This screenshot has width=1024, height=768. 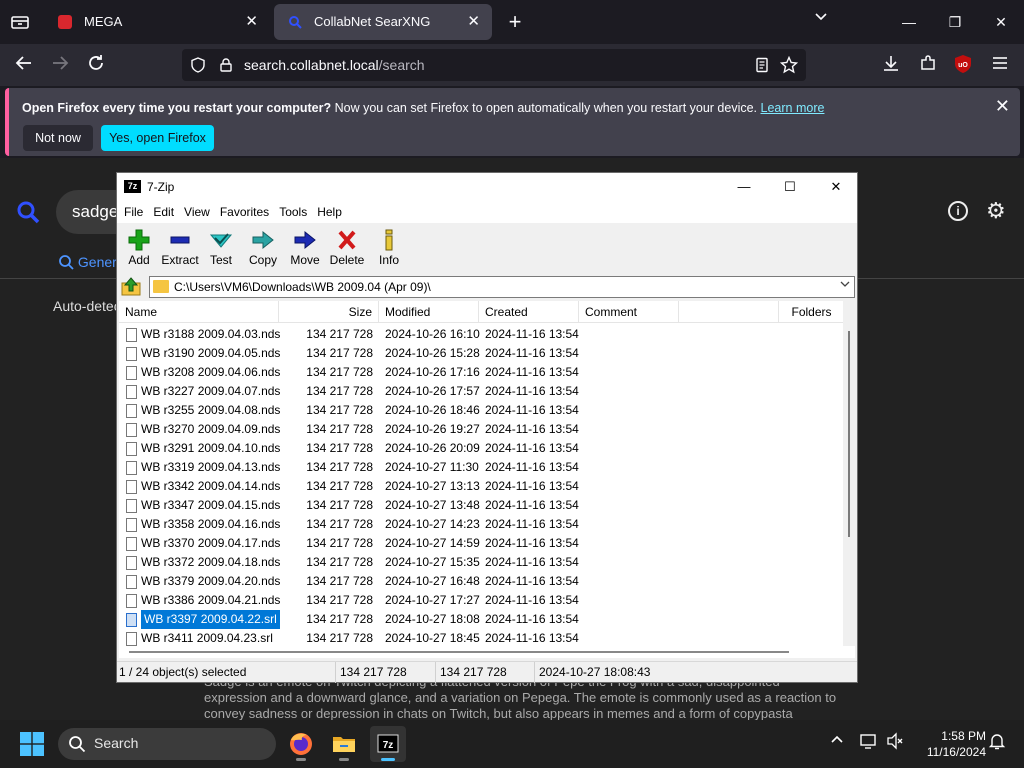 What do you see at coordinates (821, 18) in the screenshot?
I see `list-all-tabs-icon` at bounding box center [821, 18].